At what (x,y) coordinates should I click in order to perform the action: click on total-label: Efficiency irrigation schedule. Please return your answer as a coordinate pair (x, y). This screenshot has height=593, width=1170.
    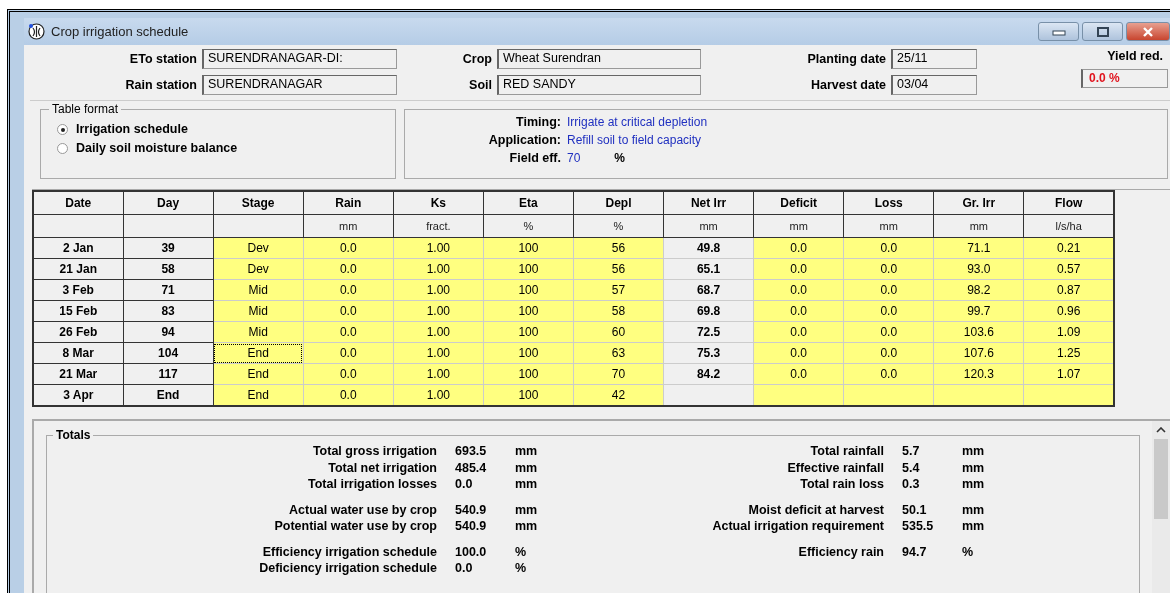
    Looking at the image, I should click on (349, 551).